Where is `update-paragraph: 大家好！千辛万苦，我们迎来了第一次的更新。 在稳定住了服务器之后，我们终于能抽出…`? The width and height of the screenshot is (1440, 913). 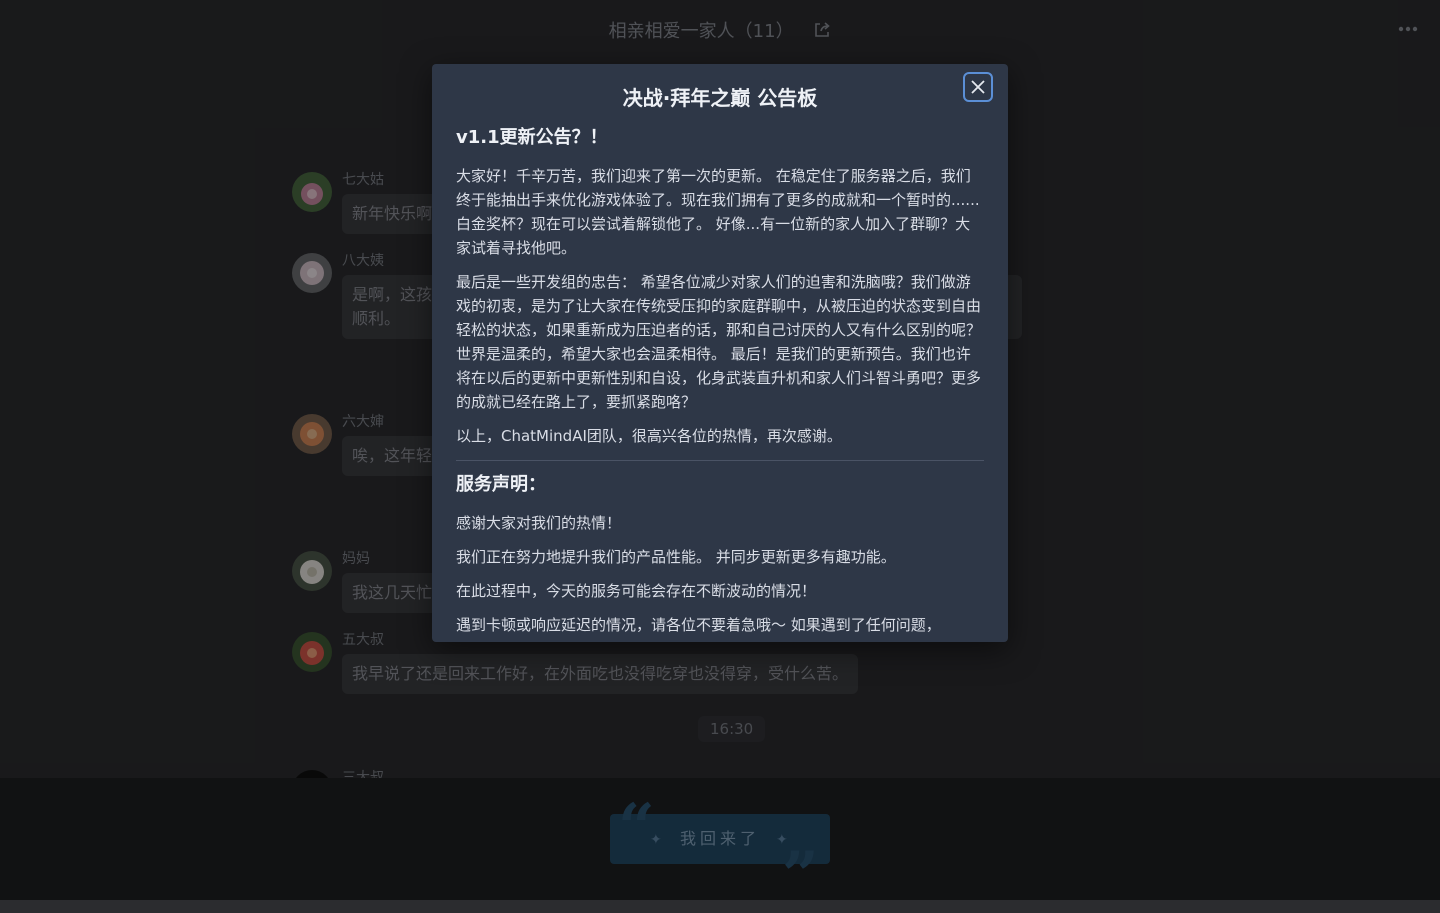 update-paragraph: 大家好！千辛万苦，我们迎来了第一次的更新。 在稳定住了服务器之后，我们终于能抽出… is located at coordinates (718, 212).